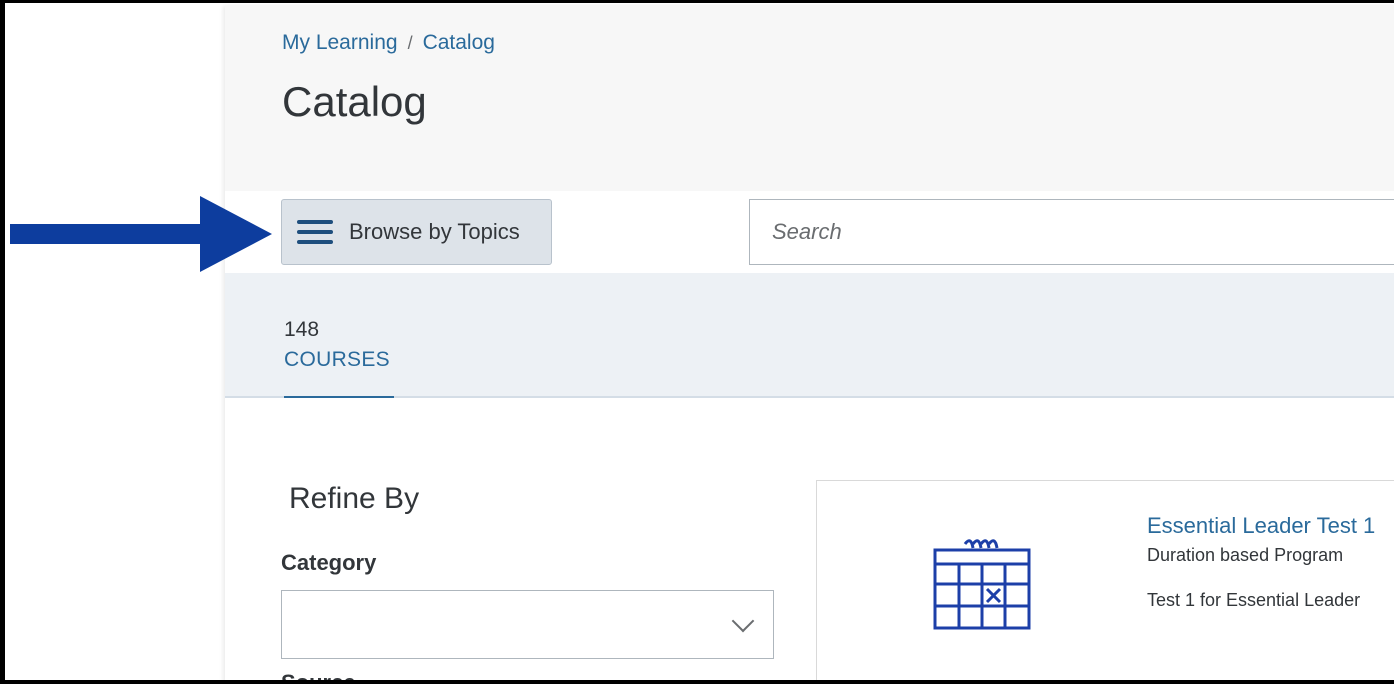 The width and height of the screenshot is (1394, 684). Describe the element at coordinates (302, 329) in the screenshot. I see `courses-count: 148` at that location.